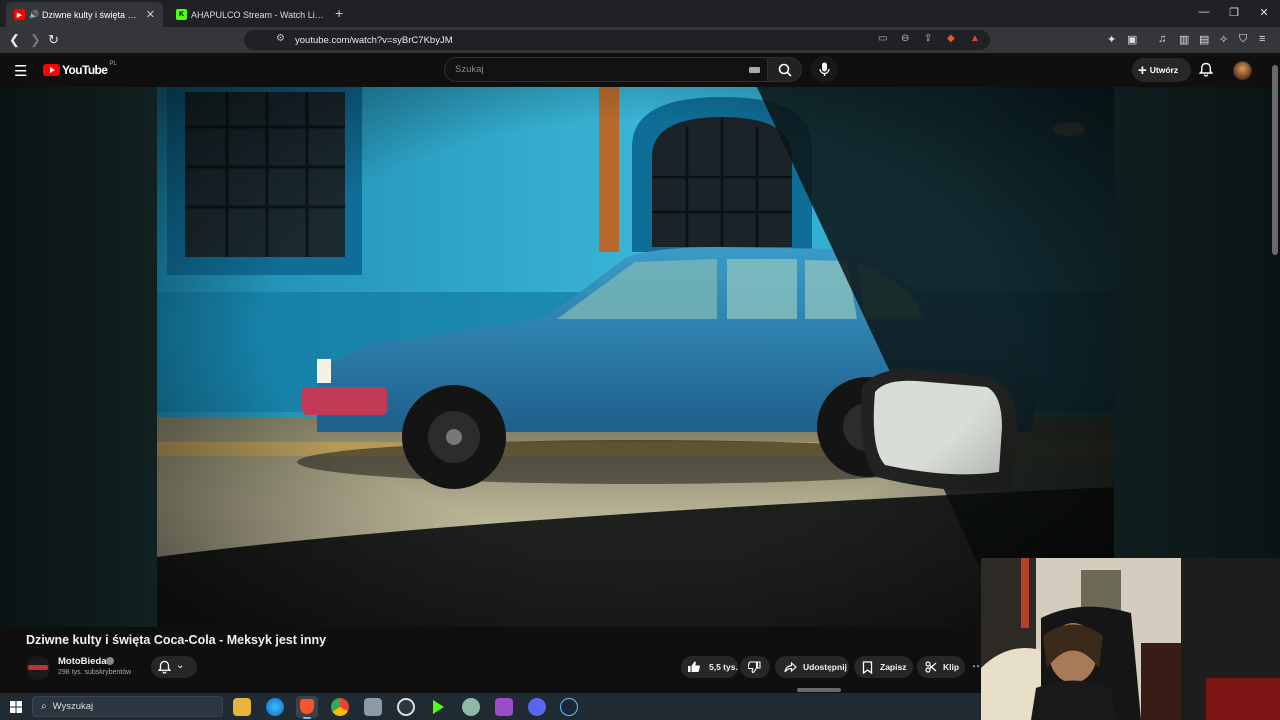 This screenshot has width=1280, height=720. I want to click on save-label: Zapisz, so click(893, 667).